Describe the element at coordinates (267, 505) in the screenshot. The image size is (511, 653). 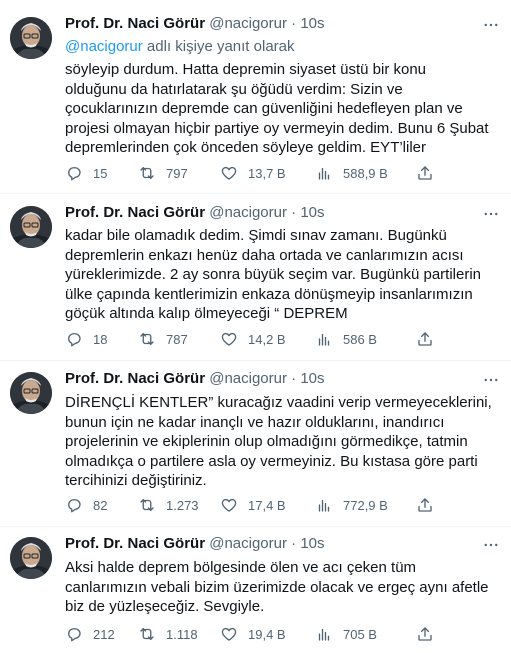
I see `like-count: 17,4 B` at that location.